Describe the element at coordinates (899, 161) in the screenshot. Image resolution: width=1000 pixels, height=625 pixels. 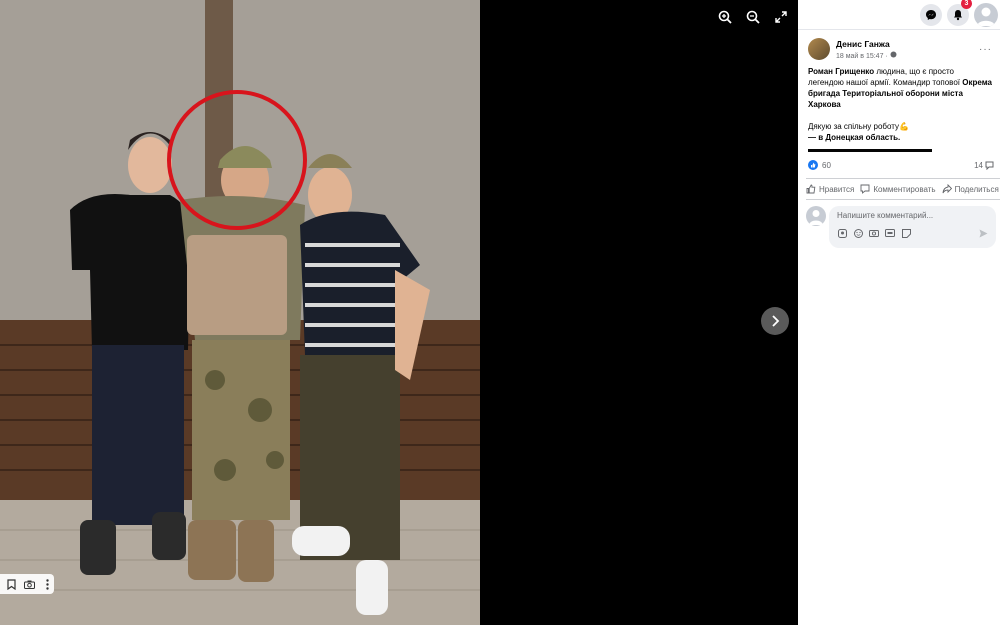
I see `reactions-row: 60 14` at that location.